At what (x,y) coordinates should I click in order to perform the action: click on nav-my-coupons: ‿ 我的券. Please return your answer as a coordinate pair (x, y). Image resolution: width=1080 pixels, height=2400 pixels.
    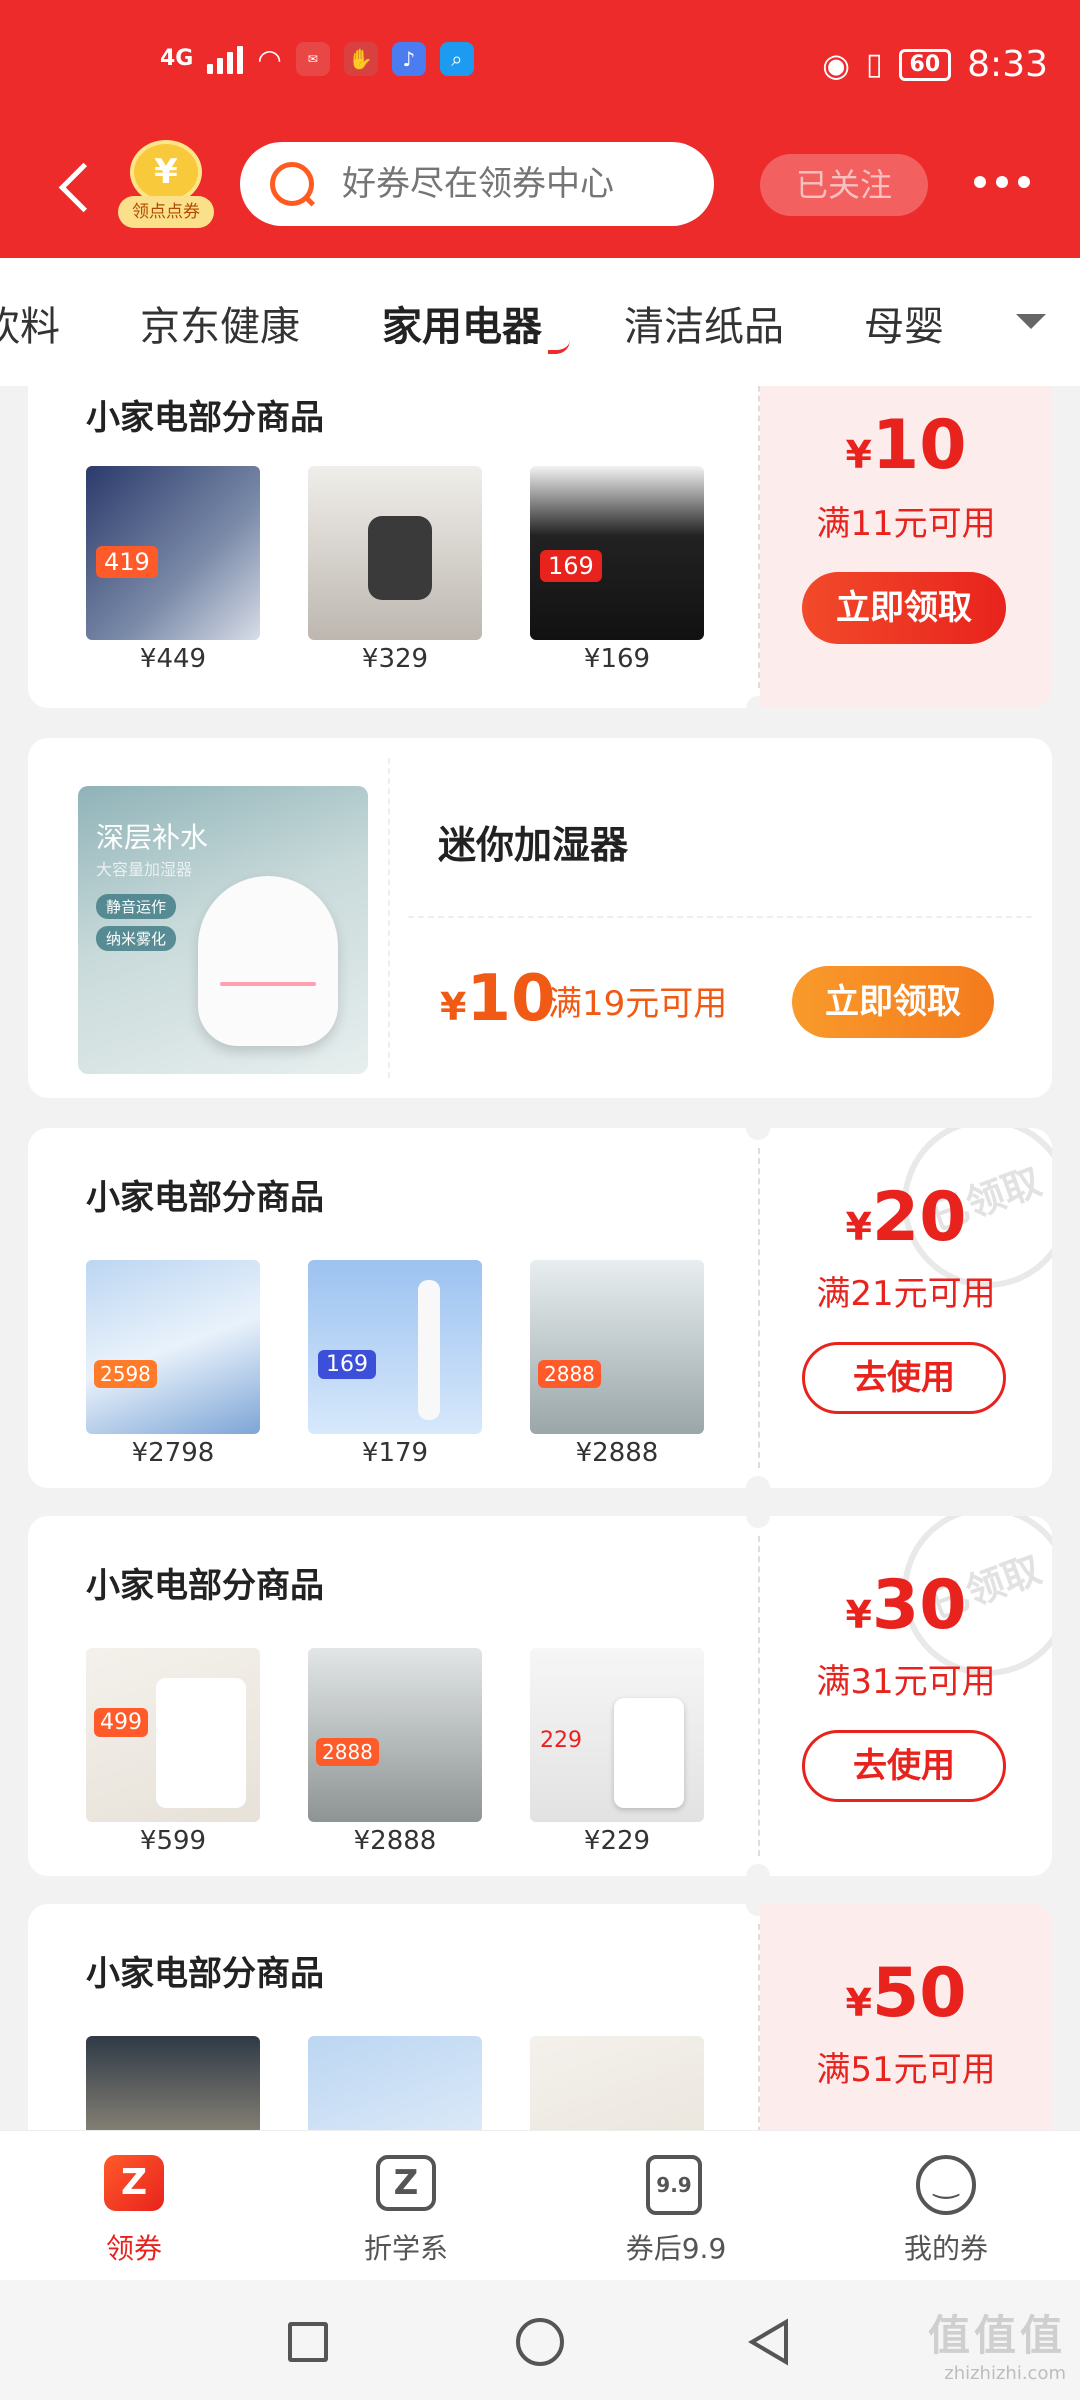
    Looking at the image, I should click on (946, 2211).